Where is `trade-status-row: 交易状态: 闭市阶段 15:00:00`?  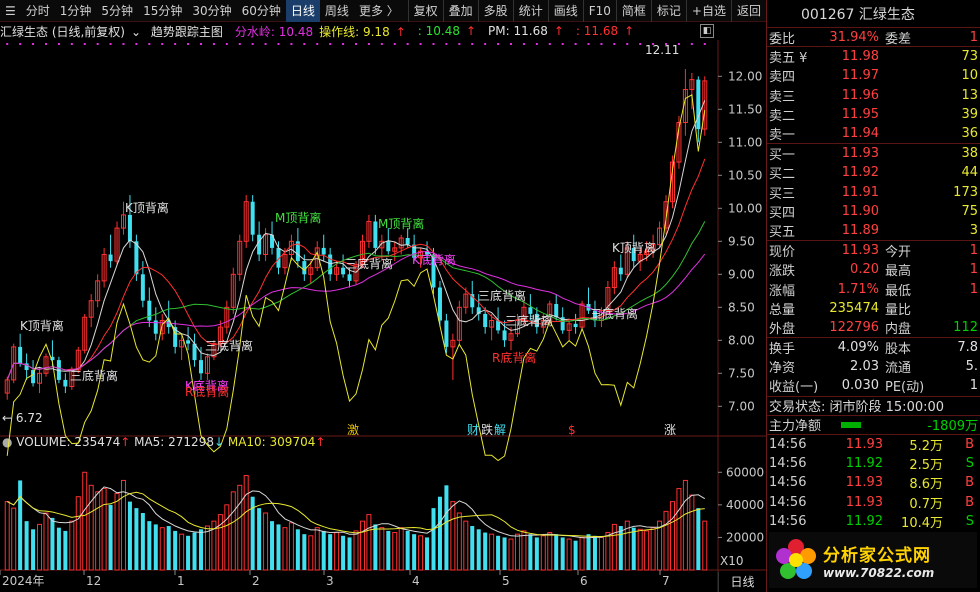
trade-status-row: 交易状态: 闭市阶段 15:00:00 is located at coordinates (873, 406).